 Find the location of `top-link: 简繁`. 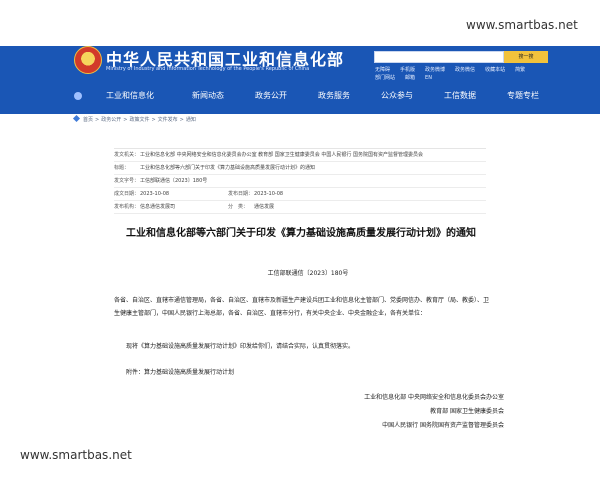

top-link: 简繁 is located at coordinates (520, 70).